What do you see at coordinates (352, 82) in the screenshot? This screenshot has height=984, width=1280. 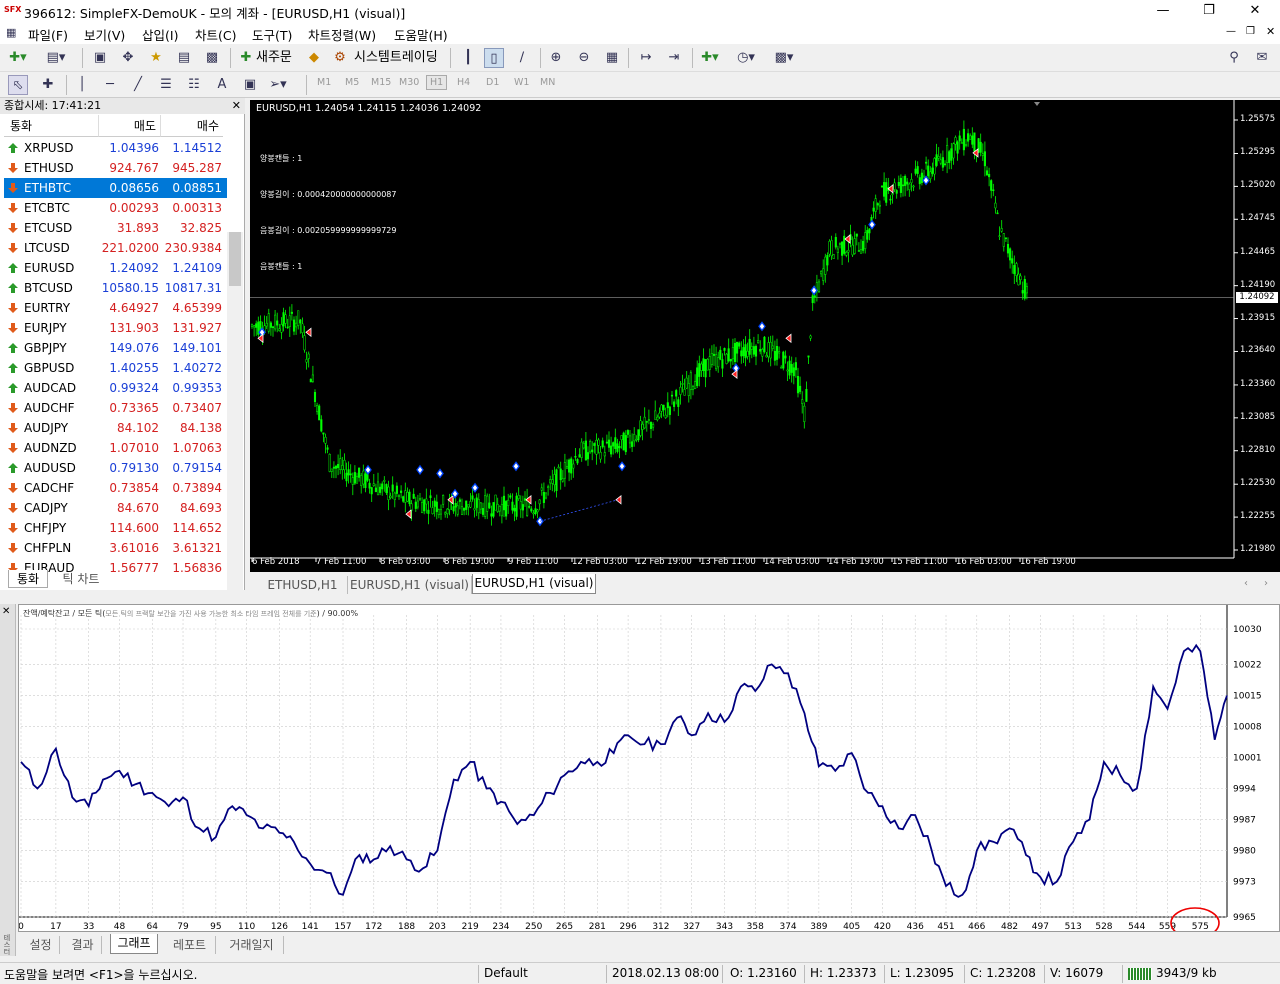 I see `timeframe-m5: M5` at bounding box center [352, 82].